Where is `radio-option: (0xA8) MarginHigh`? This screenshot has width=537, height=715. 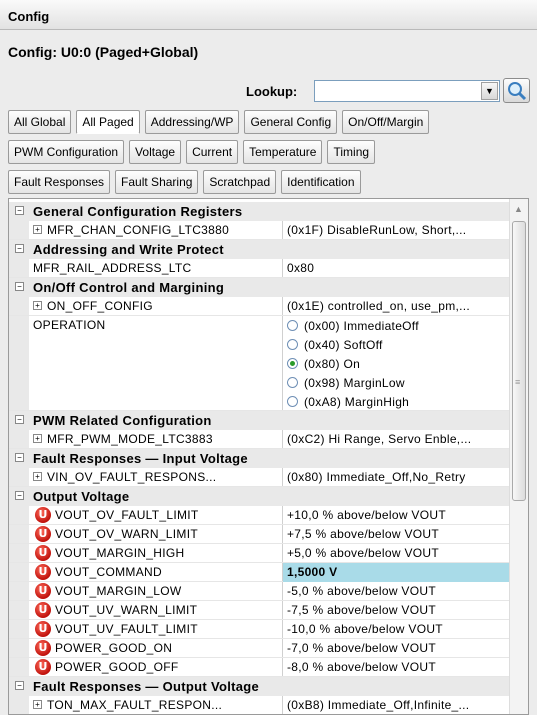
radio-option: (0xA8) MarginHigh is located at coordinates (398, 401).